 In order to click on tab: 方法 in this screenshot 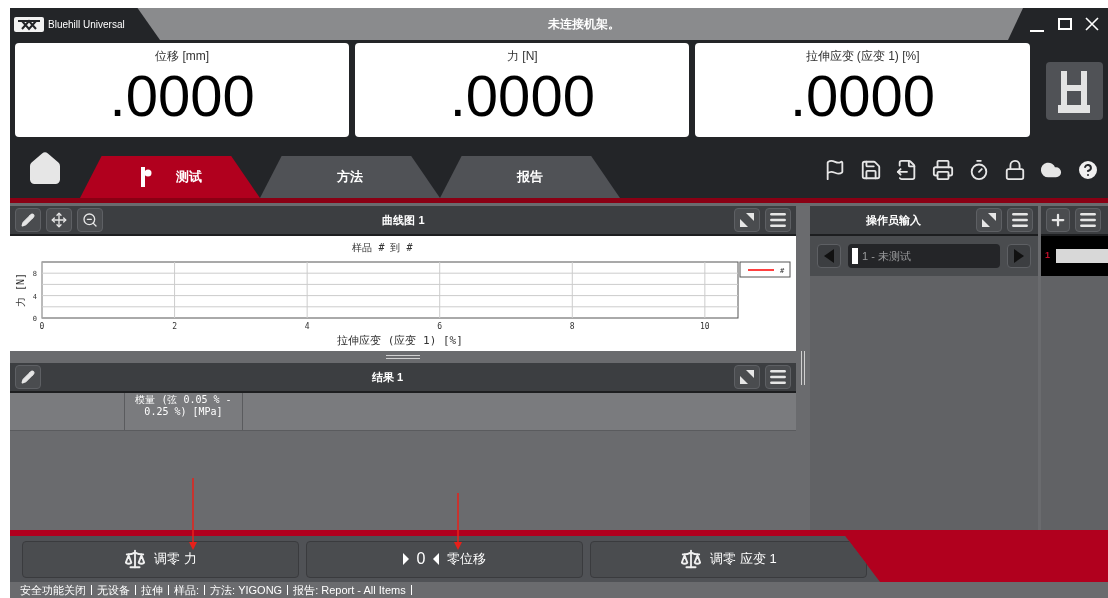, I will do `click(350, 177)`.